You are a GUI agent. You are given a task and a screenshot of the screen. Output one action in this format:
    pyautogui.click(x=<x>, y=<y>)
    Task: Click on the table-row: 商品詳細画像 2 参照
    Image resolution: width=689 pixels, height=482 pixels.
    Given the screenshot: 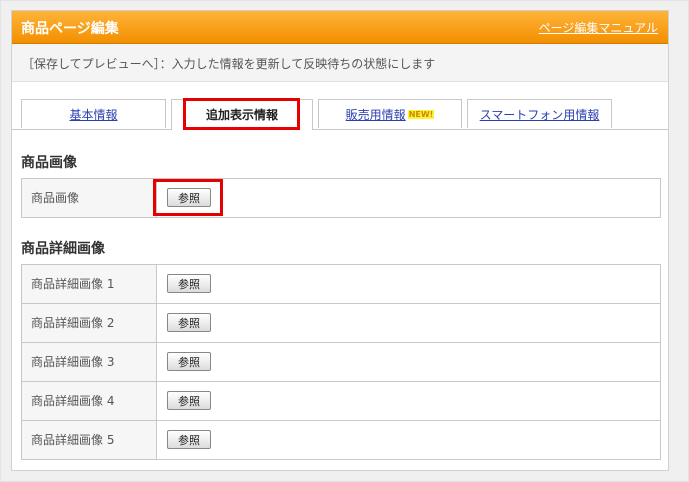 What is the action you would take?
    pyautogui.click(x=341, y=323)
    